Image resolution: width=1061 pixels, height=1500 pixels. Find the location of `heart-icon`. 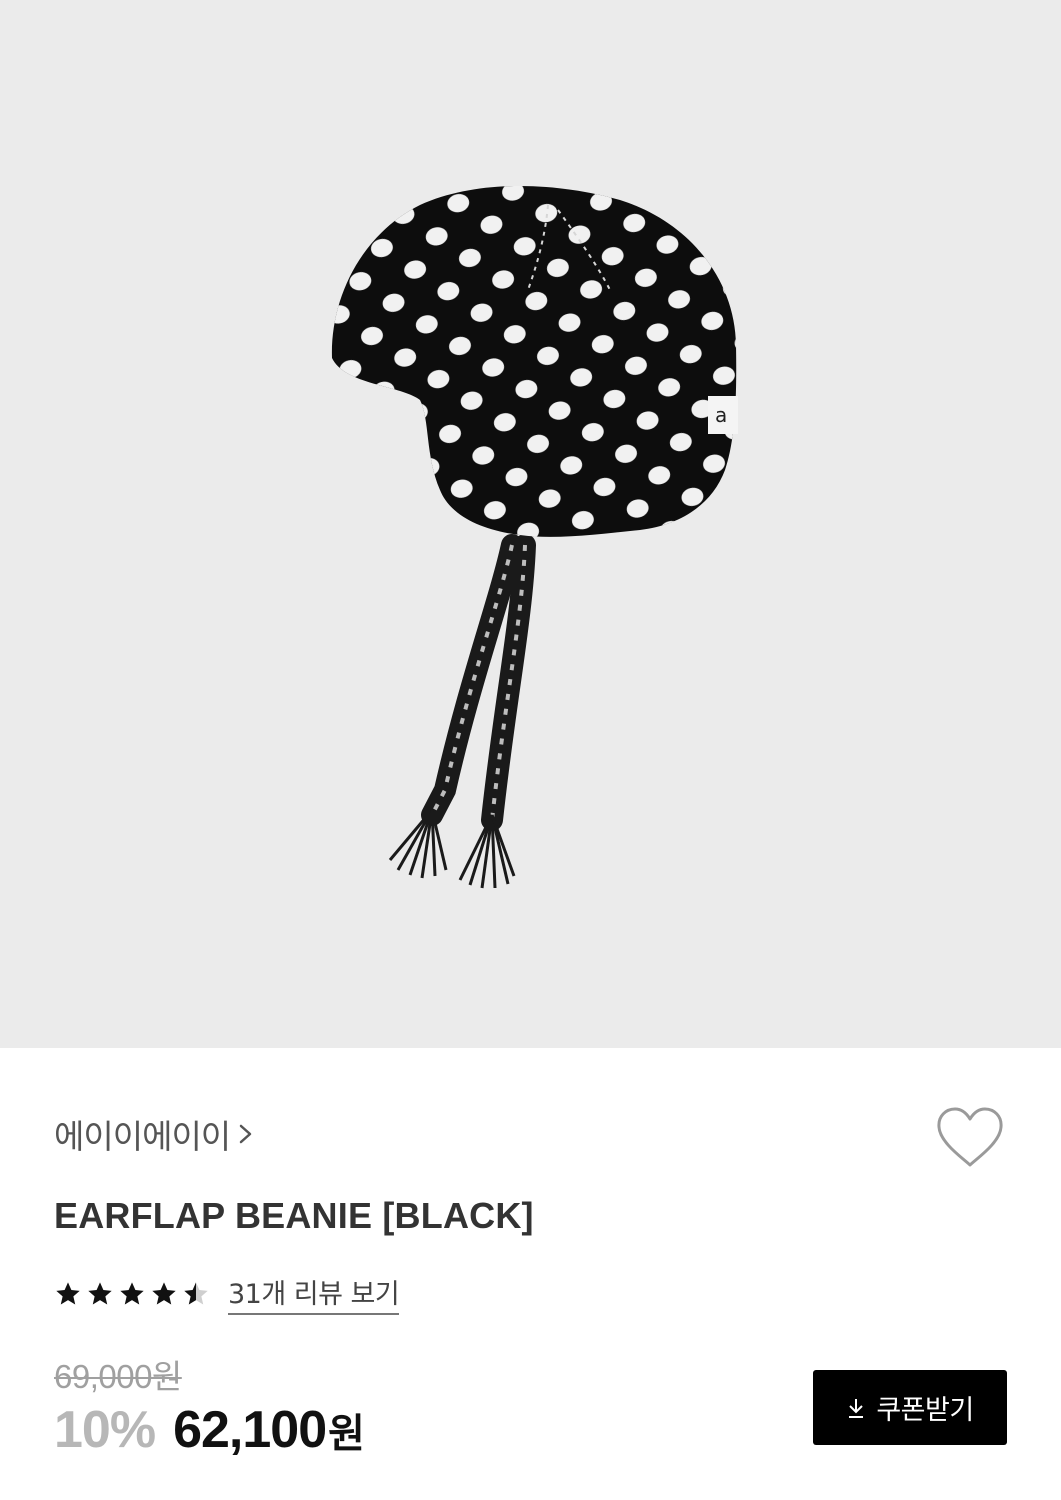

heart-icon is located at coordinates (970, 1137).